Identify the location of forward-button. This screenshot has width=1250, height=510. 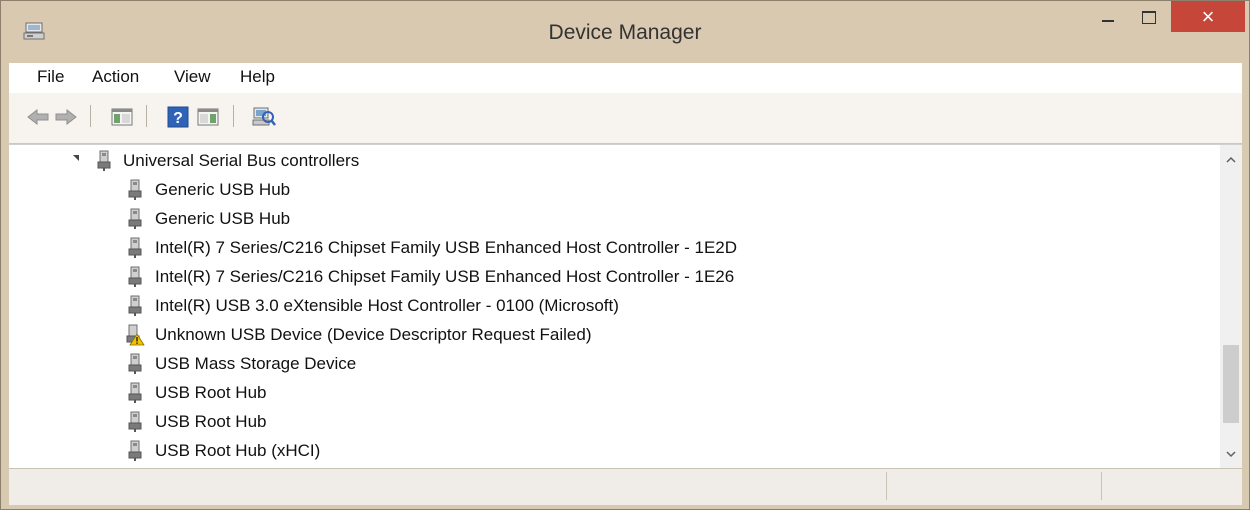
(66, 117).